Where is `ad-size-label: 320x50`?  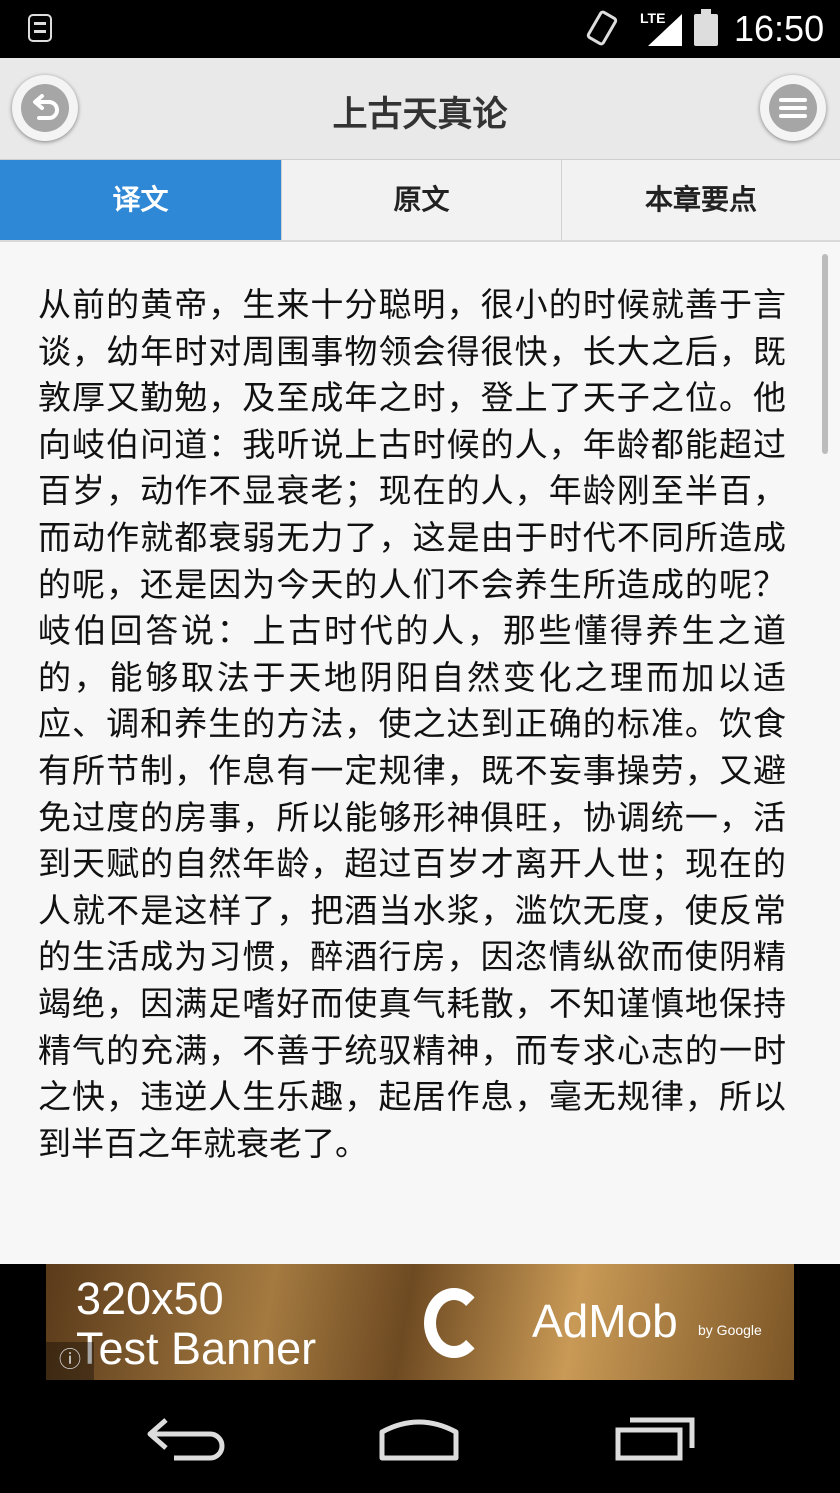
ad-size-label: 320x50 is located at coordinates (150, 1298).